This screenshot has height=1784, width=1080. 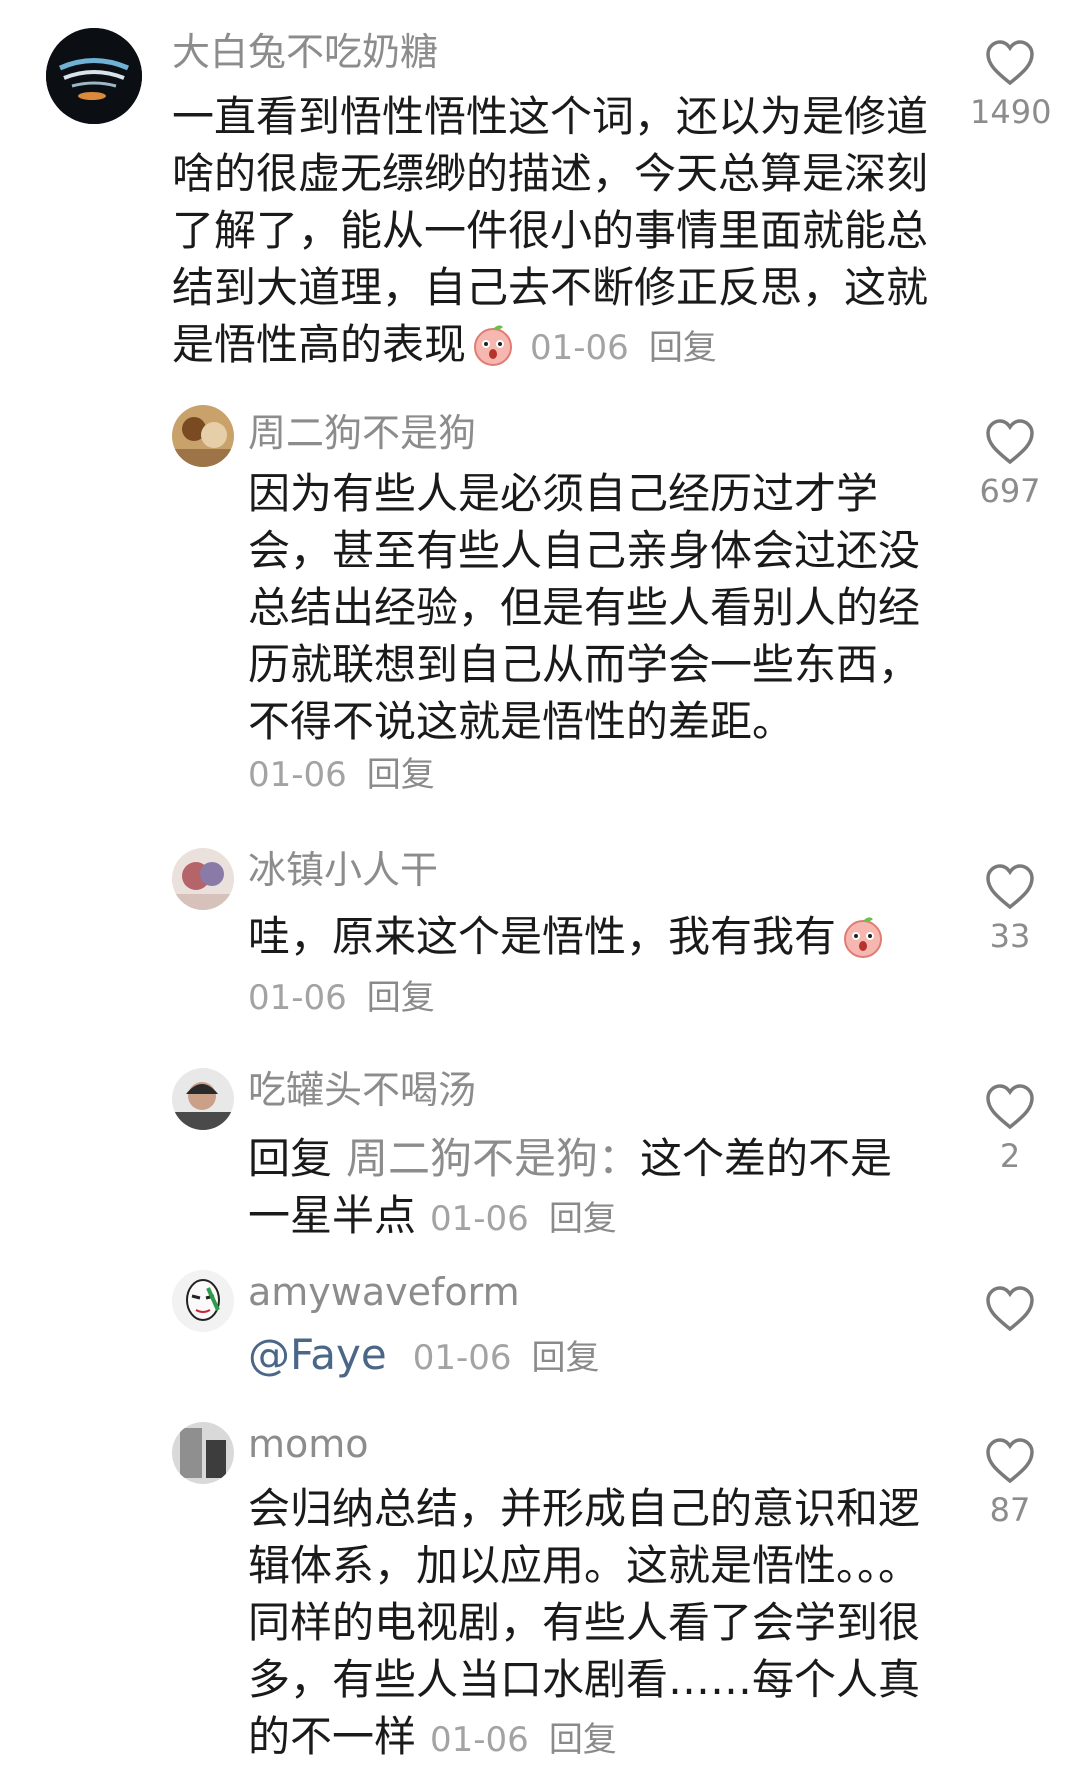 I want to click on like-button: 2, so click(x=1010, y=1130).